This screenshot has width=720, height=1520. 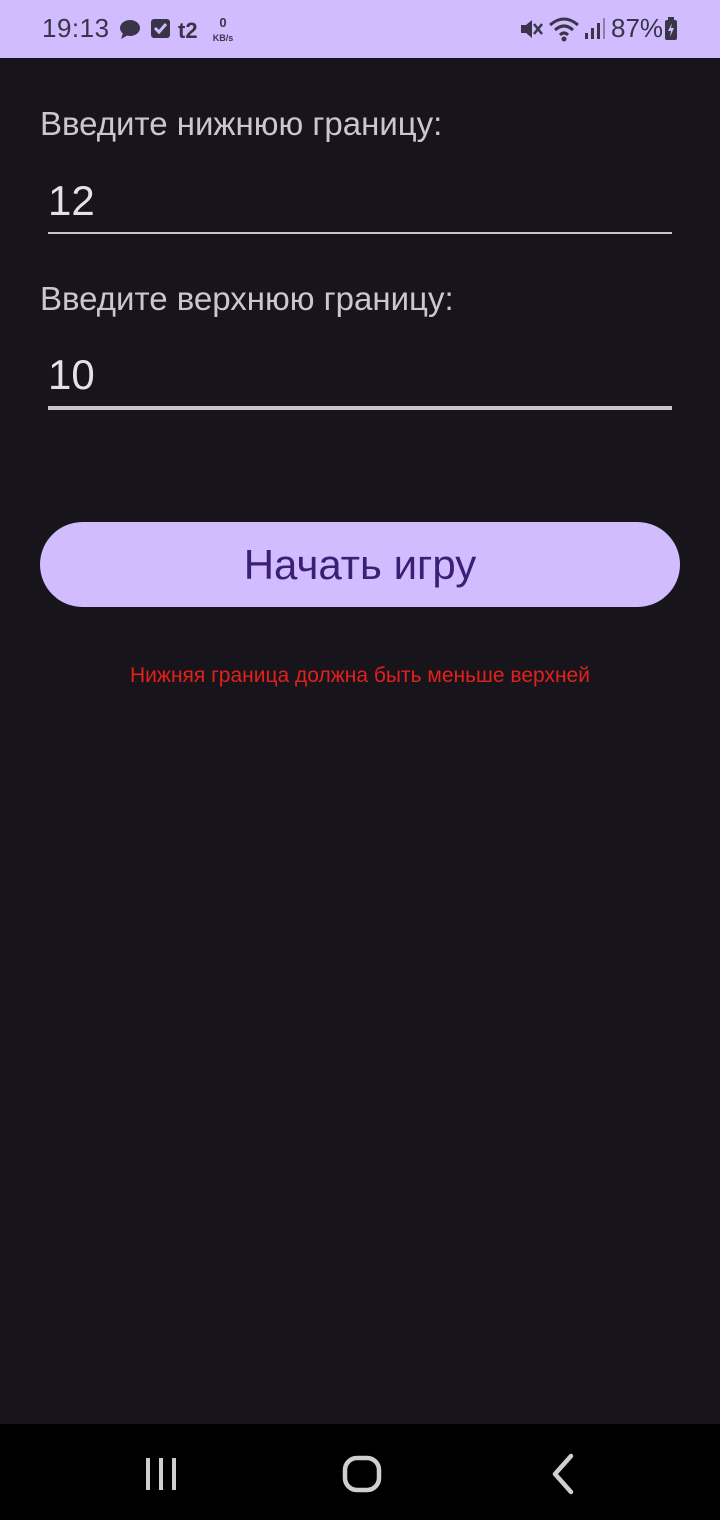 I want to click on data-rate-value: 0, so click(x=222, y=22).